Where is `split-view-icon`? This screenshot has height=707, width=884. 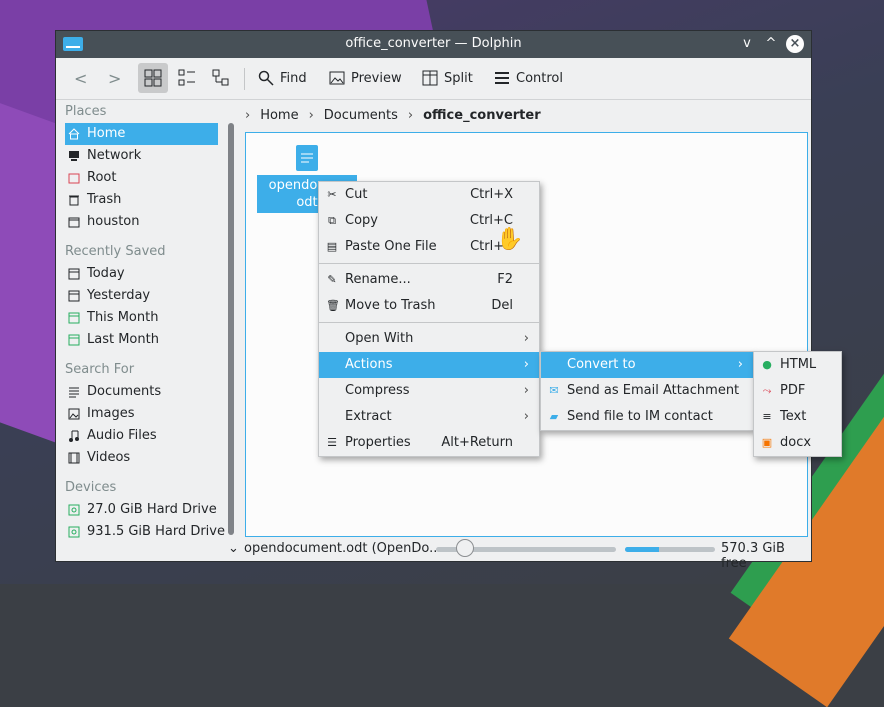 split-view-icon is located at coordinates (430, 78).